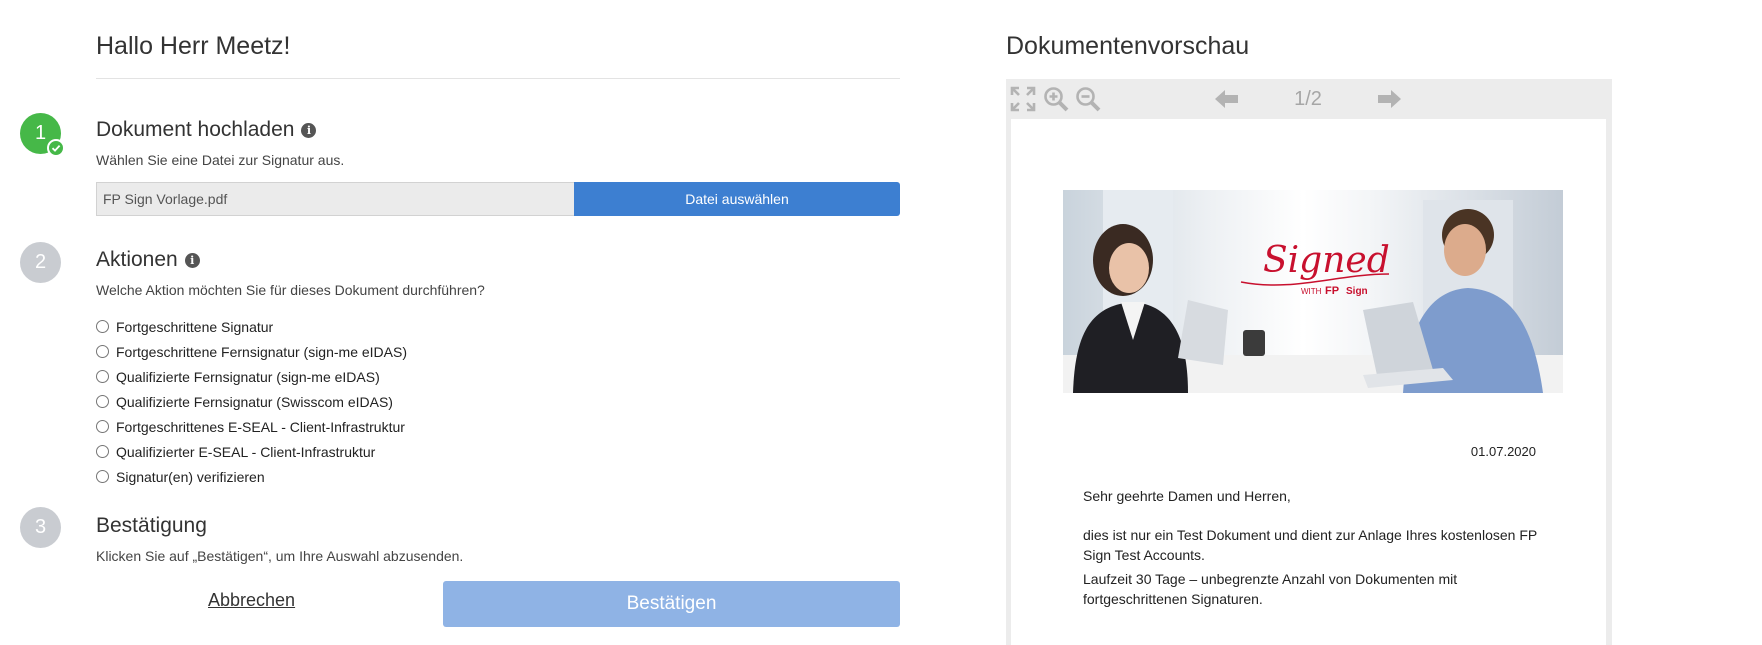 The height and width of the screenshot is (645, 1762). I want to click on step-3-heading: Bestätigung, so click(151, 526).